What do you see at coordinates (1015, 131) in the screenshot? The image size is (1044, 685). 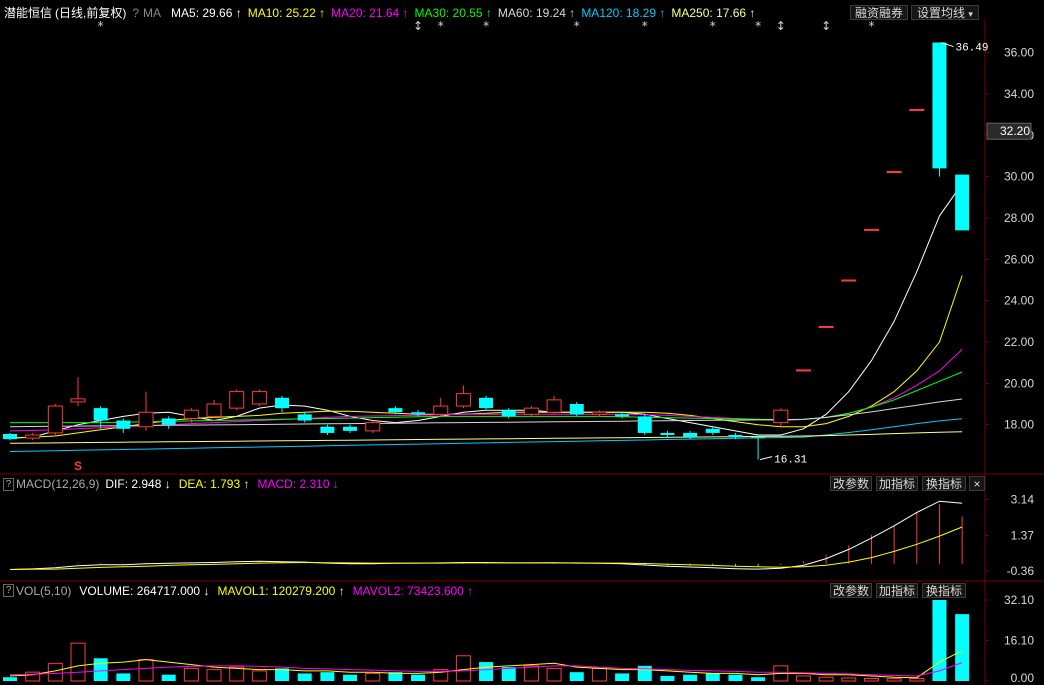 I see `current-price-label: 32.20` at bounding box center [1015, 131].